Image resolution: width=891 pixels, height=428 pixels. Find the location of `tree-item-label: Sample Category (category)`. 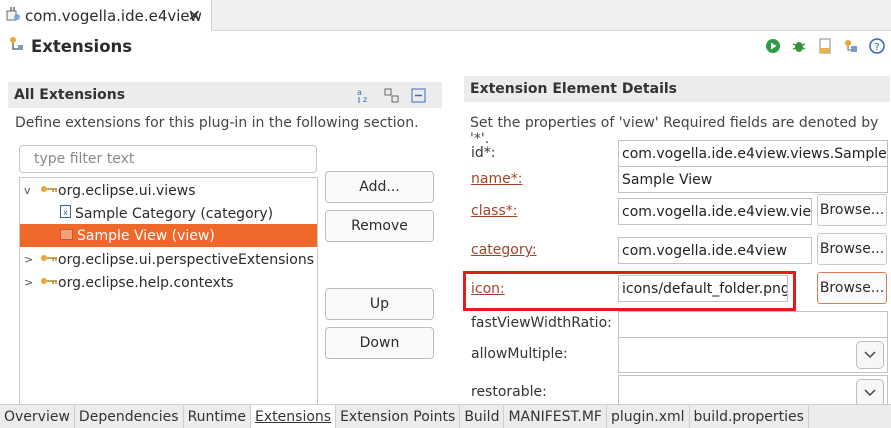

tree-item-label: Sample Category (category) is located at coordinates (174, 213).